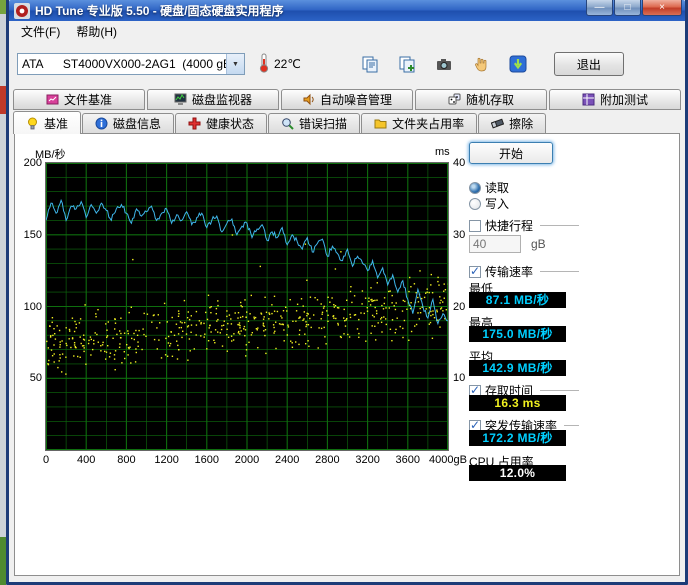  What do you see at coordinates (588, 64) in the screenshot?
I see `exit-button: 退出` at bounding box center [588, 64].